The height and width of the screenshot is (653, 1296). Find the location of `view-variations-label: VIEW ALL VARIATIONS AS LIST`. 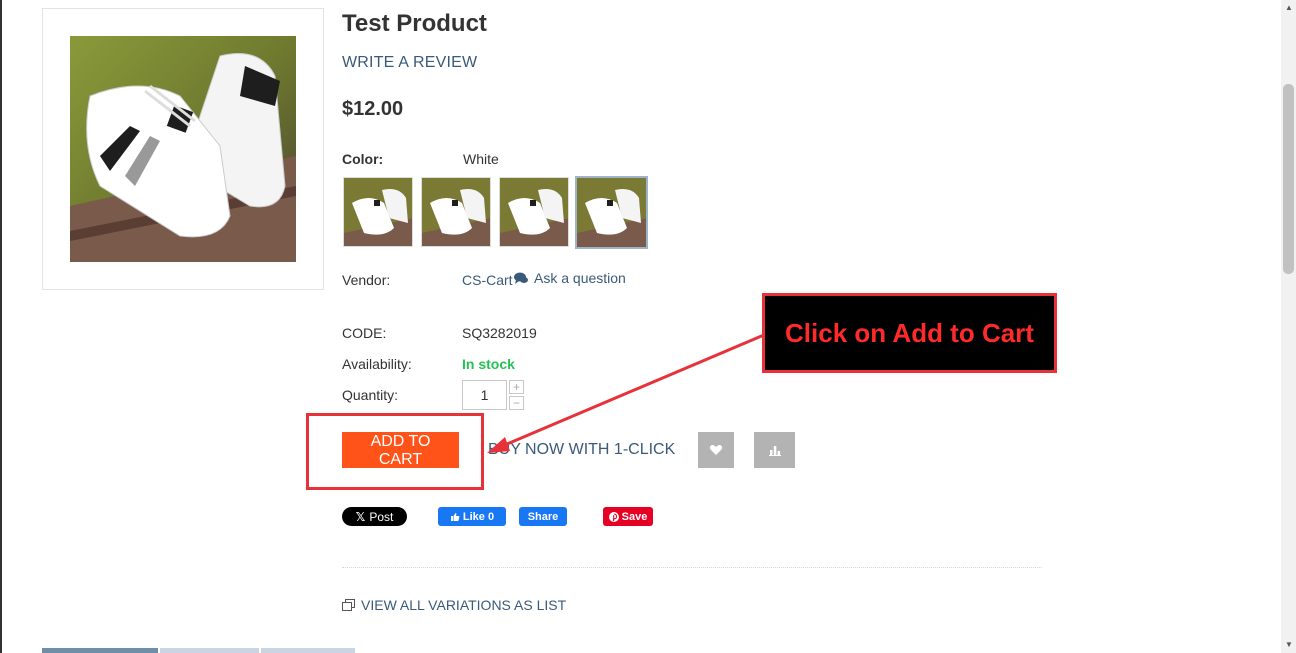

view-variations-label: VIEW ALL VARIATIONS AS LIST is located at coordinates (464, 605).